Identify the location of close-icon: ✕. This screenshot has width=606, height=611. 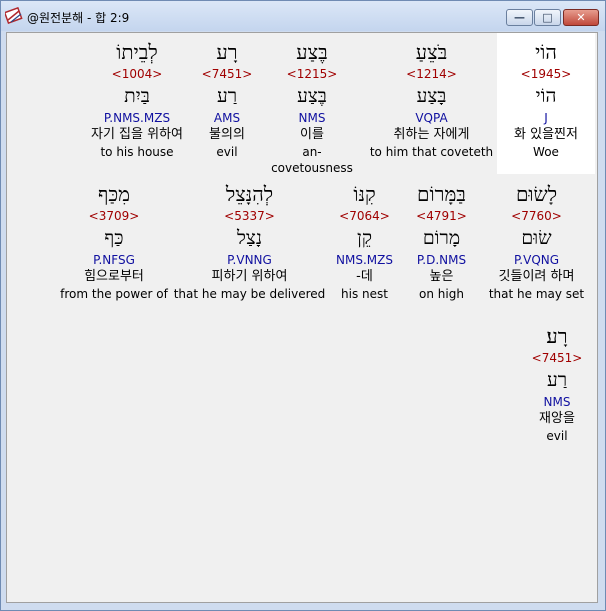
(581, 17).